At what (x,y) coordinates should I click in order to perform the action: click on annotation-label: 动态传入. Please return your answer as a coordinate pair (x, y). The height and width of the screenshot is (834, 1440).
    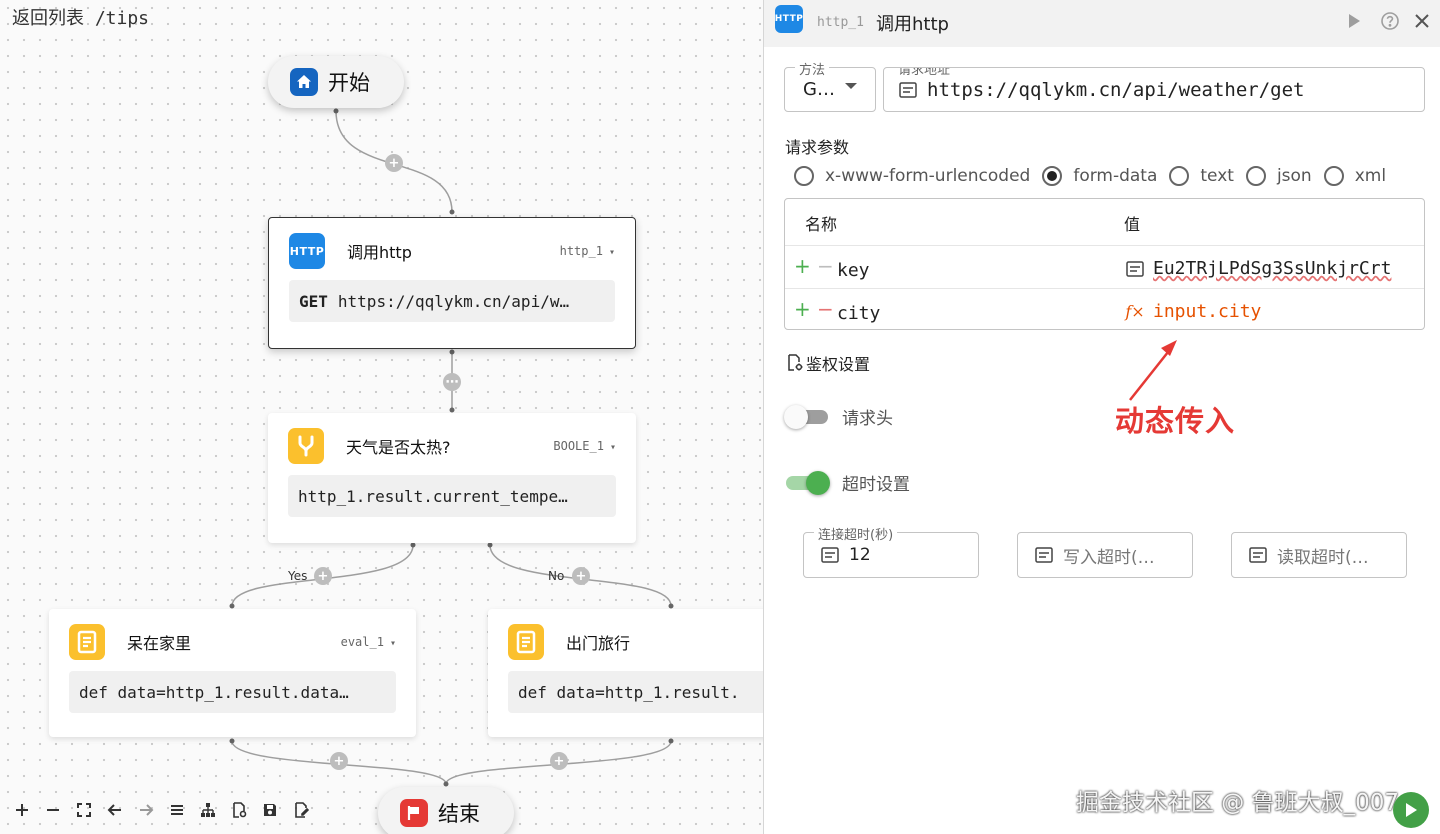
    Looking at the image, I should click on (1175, 421).